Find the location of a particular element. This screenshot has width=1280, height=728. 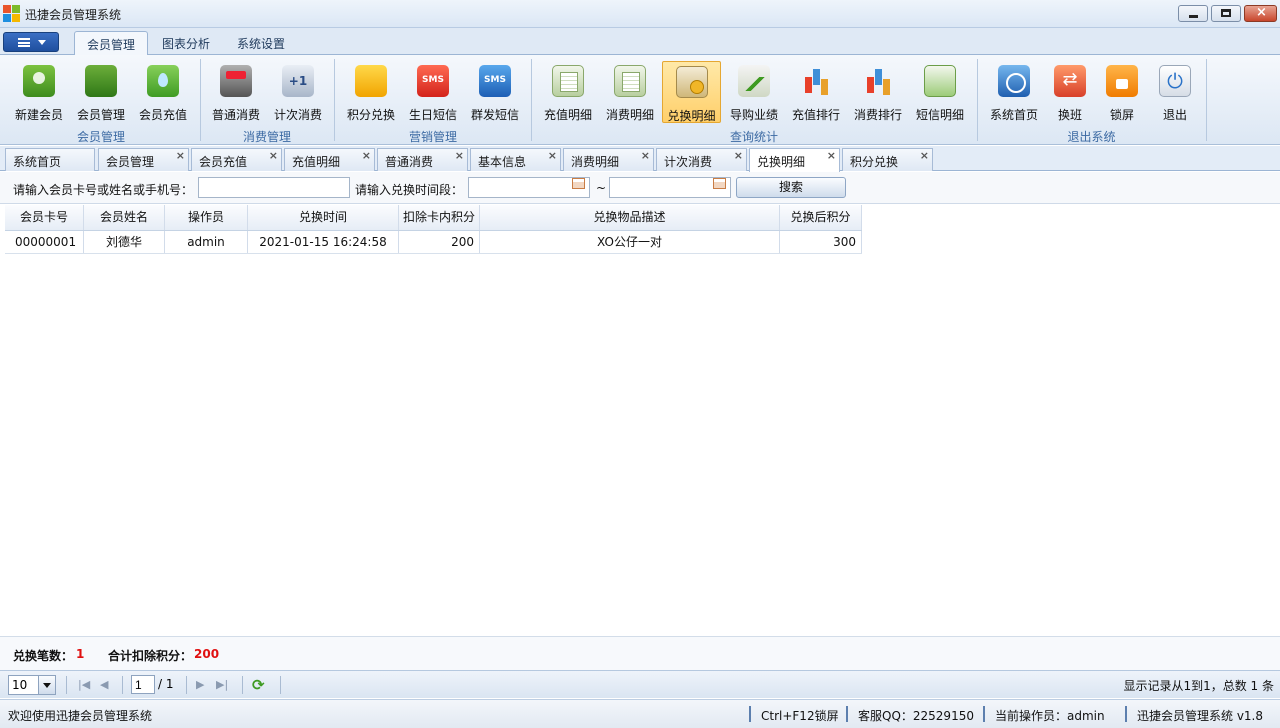

points-exchange-button: 积分兑换 is located at coordinates (371, 92).